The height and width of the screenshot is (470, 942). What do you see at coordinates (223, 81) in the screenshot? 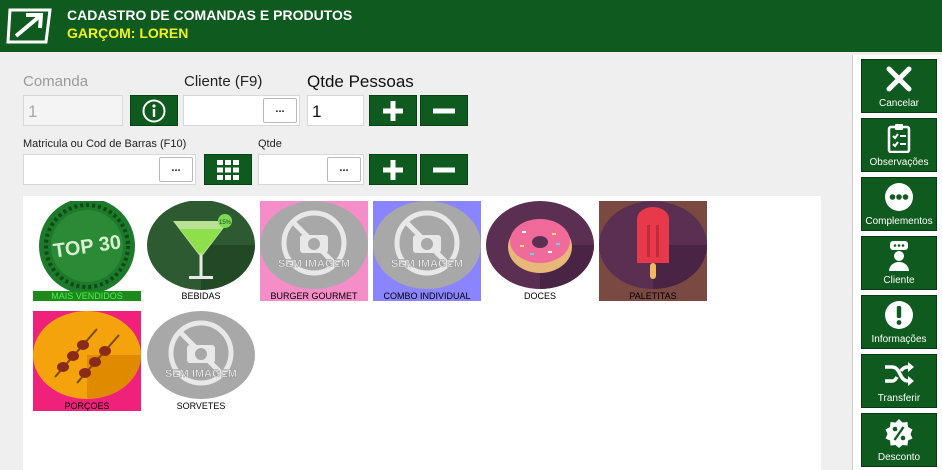
I see `cliente-label: Cliente (F9)` at bounding box center [223, 81].